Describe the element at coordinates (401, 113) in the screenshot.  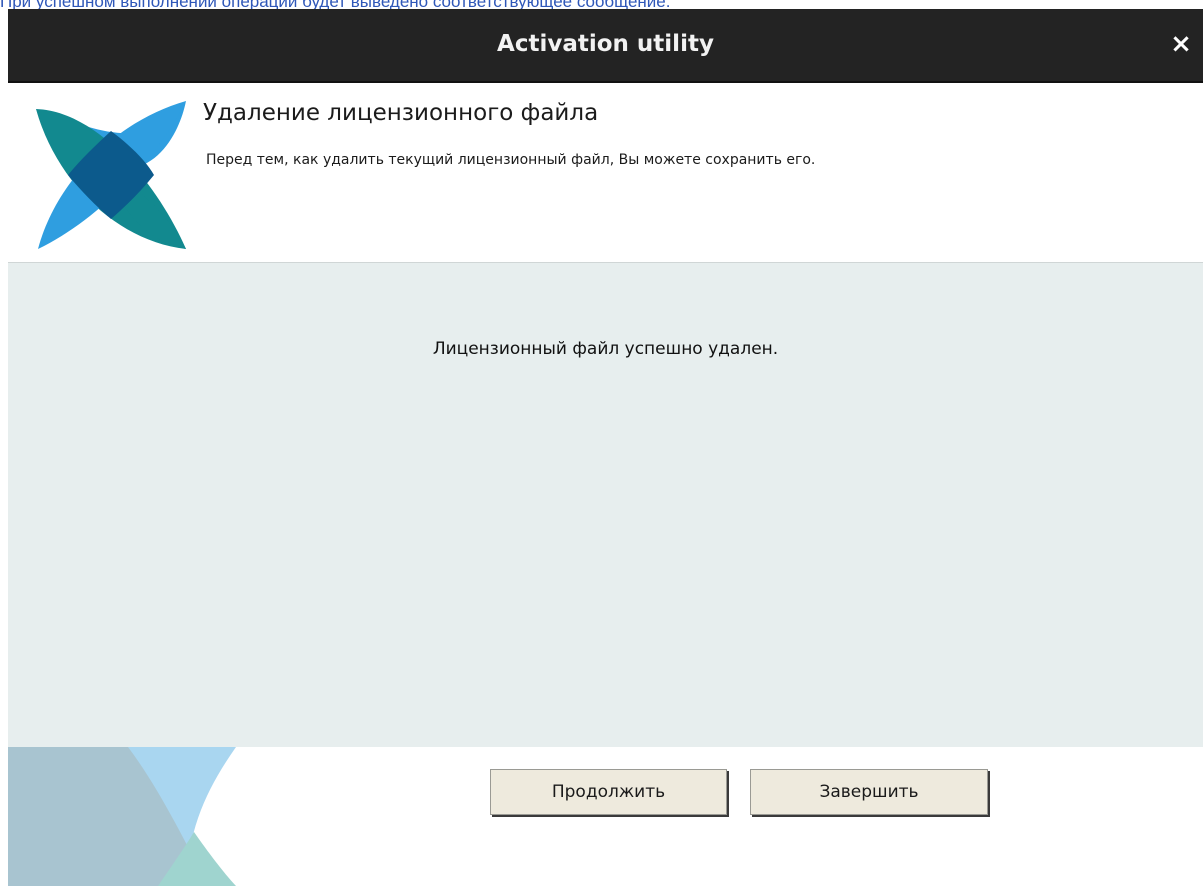
I see `page-title: Удаление лицензионного файла` at that location.